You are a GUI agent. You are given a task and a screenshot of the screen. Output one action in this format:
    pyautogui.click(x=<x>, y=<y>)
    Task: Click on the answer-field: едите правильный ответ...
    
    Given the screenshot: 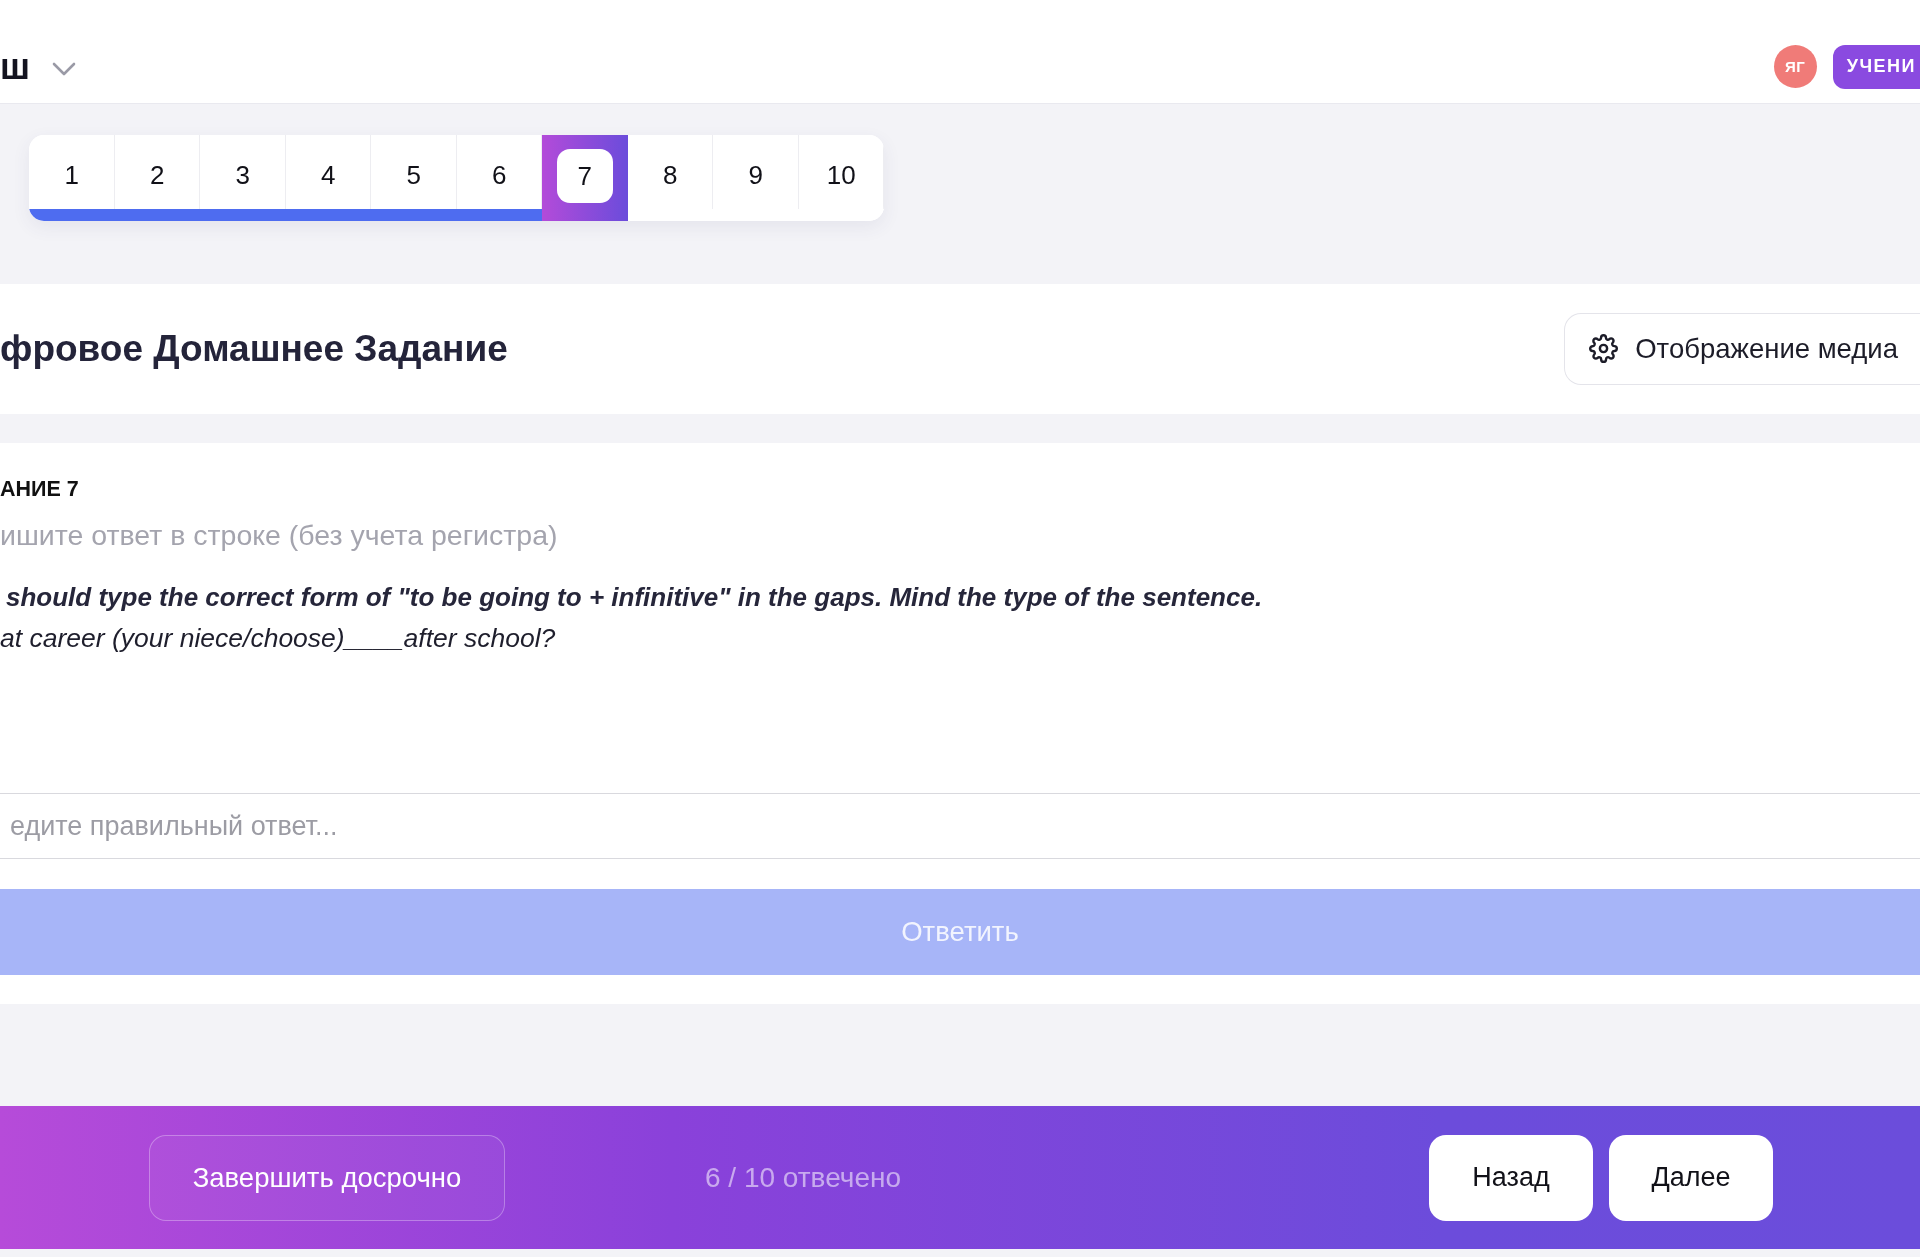 What is the action you would take?
    pyautogui.click(x=960, y=826)
    